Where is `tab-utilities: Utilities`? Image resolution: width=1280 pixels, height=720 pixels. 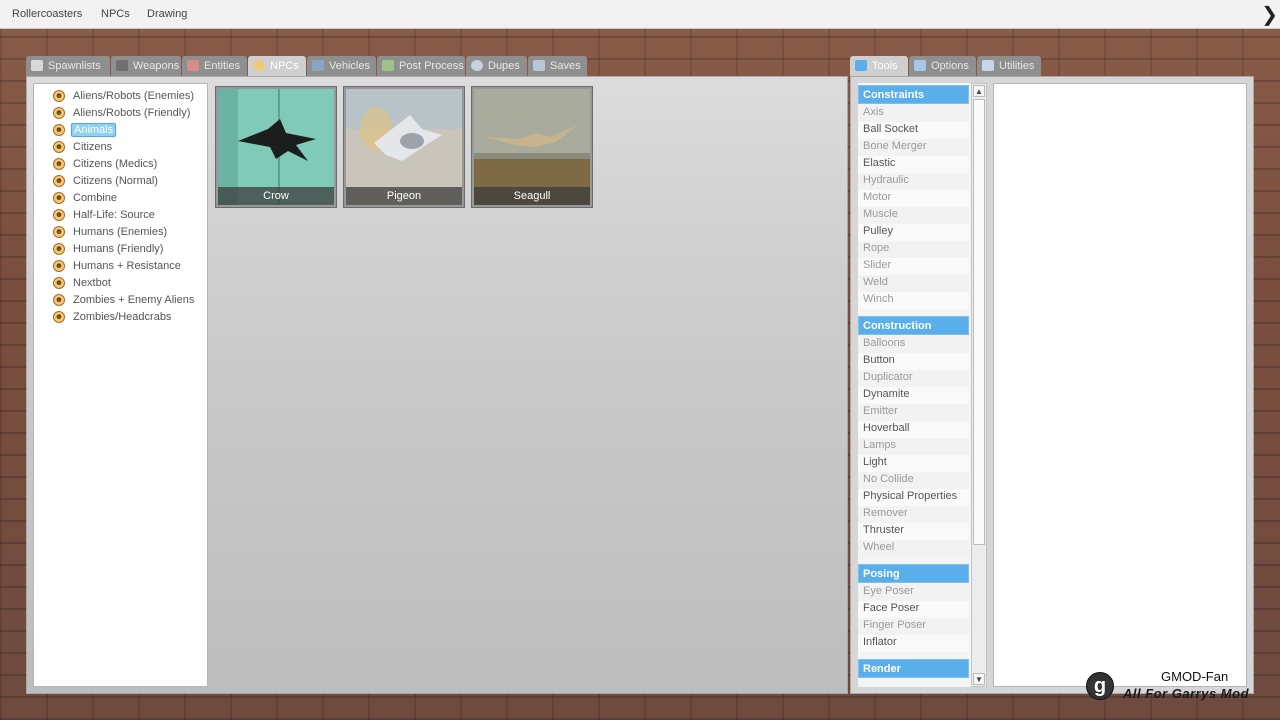 tab-utilities: Utilities is located at coordinates (1009, 66).